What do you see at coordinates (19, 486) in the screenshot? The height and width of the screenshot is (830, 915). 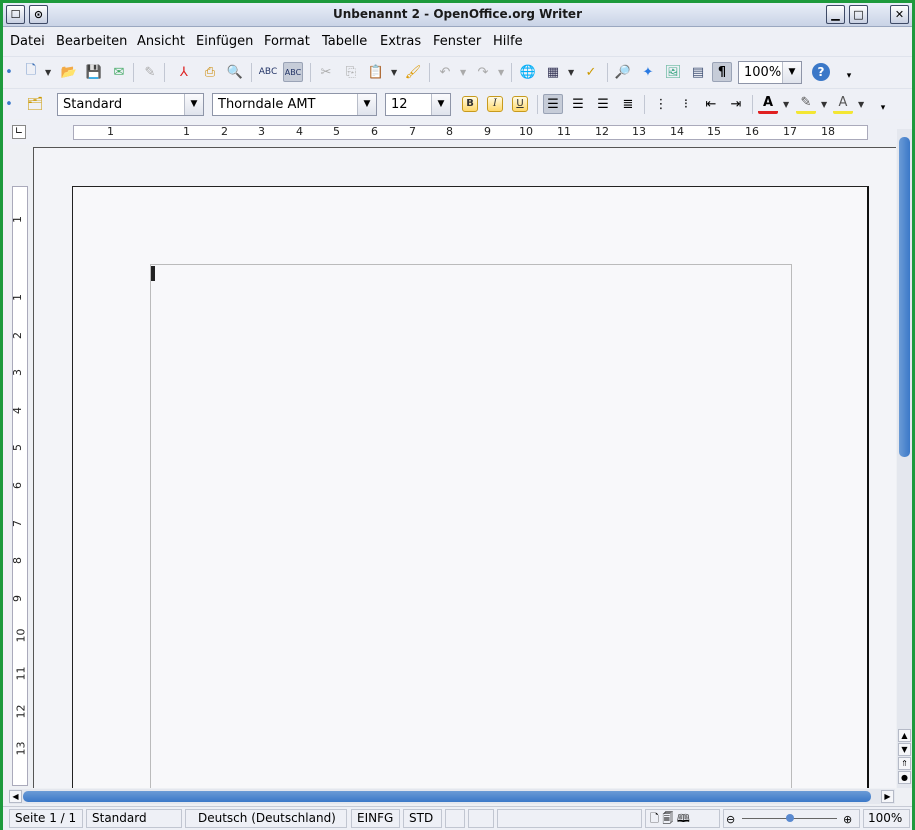 I see `vertical-ruler: 1 1 2 3 4 5 6 7 8 9 10 11 12 13` at bounding box center [19, 486].